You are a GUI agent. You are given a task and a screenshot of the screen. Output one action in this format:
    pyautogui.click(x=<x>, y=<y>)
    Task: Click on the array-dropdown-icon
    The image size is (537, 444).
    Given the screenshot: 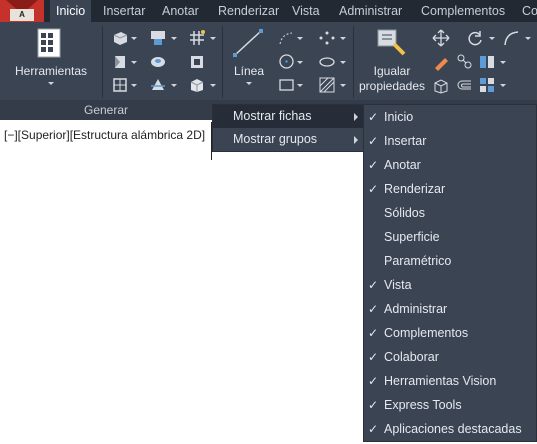 What is the action you would take?
    pyautogui.click(x=503, y=85)
    